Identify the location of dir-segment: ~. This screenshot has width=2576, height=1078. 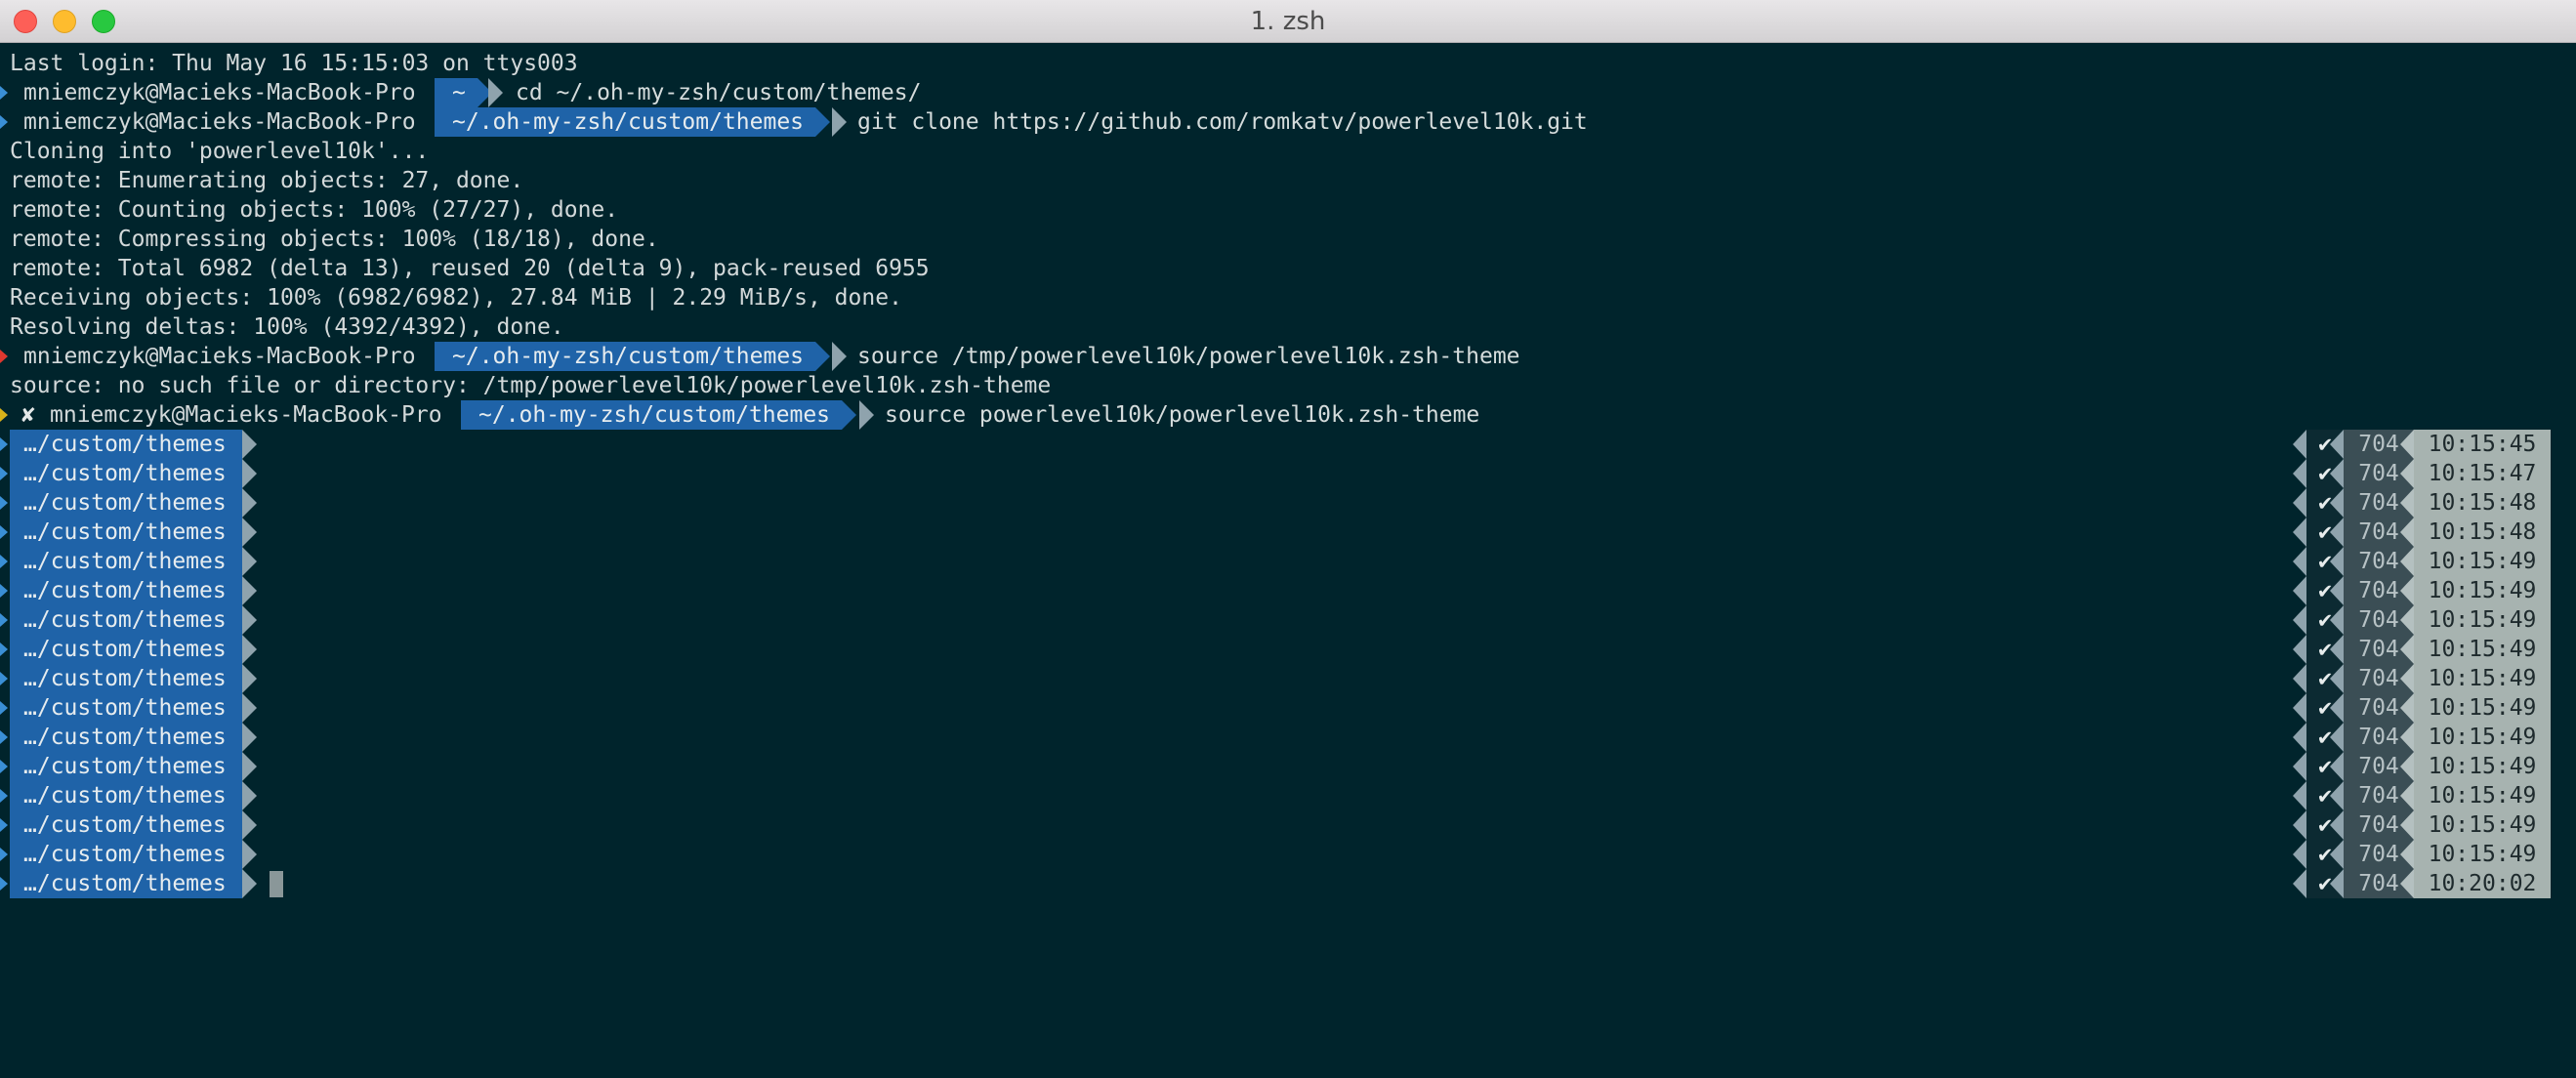
(463, 93).